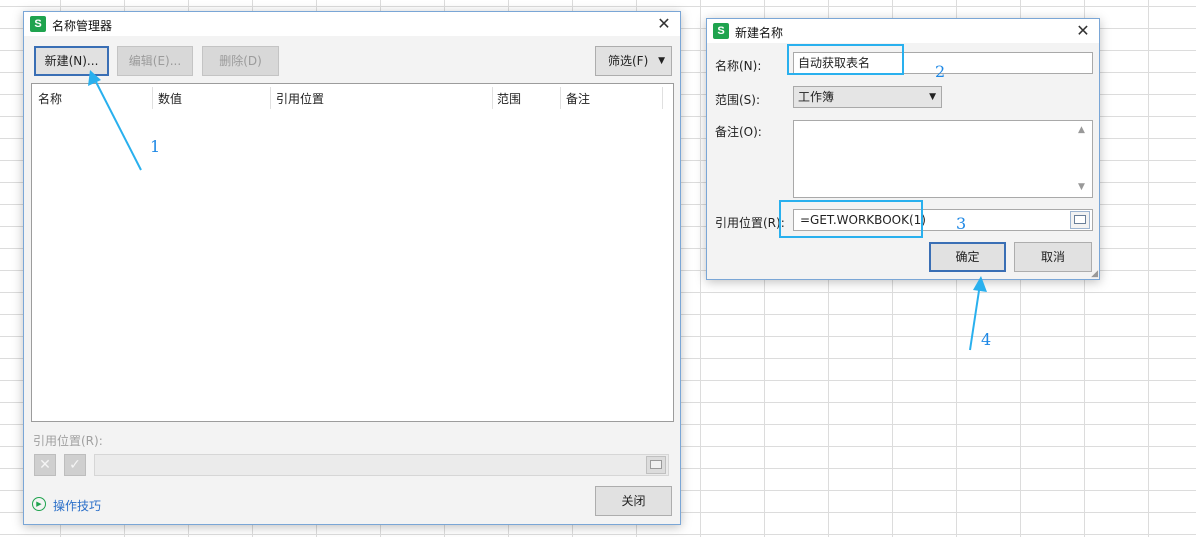 The width and height of the screenshot is (1196, 537). Describe the element at coordinates (967, 257) in the screenshot. I see `ok-button: 确定` at that location.